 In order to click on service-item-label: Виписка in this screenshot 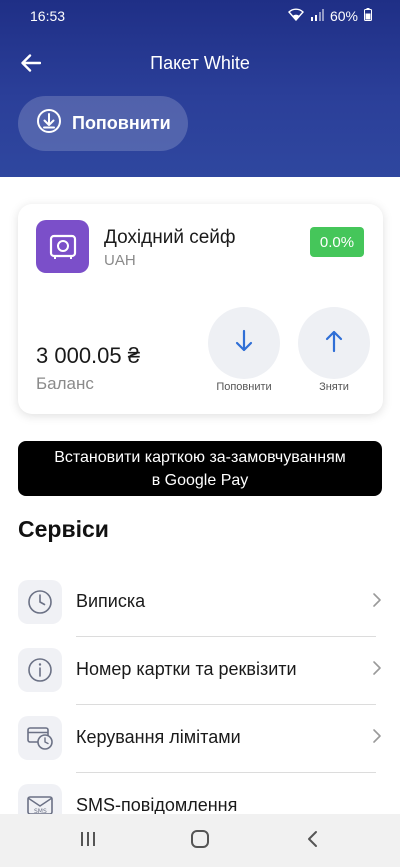, I will do `click(111, 601)`.